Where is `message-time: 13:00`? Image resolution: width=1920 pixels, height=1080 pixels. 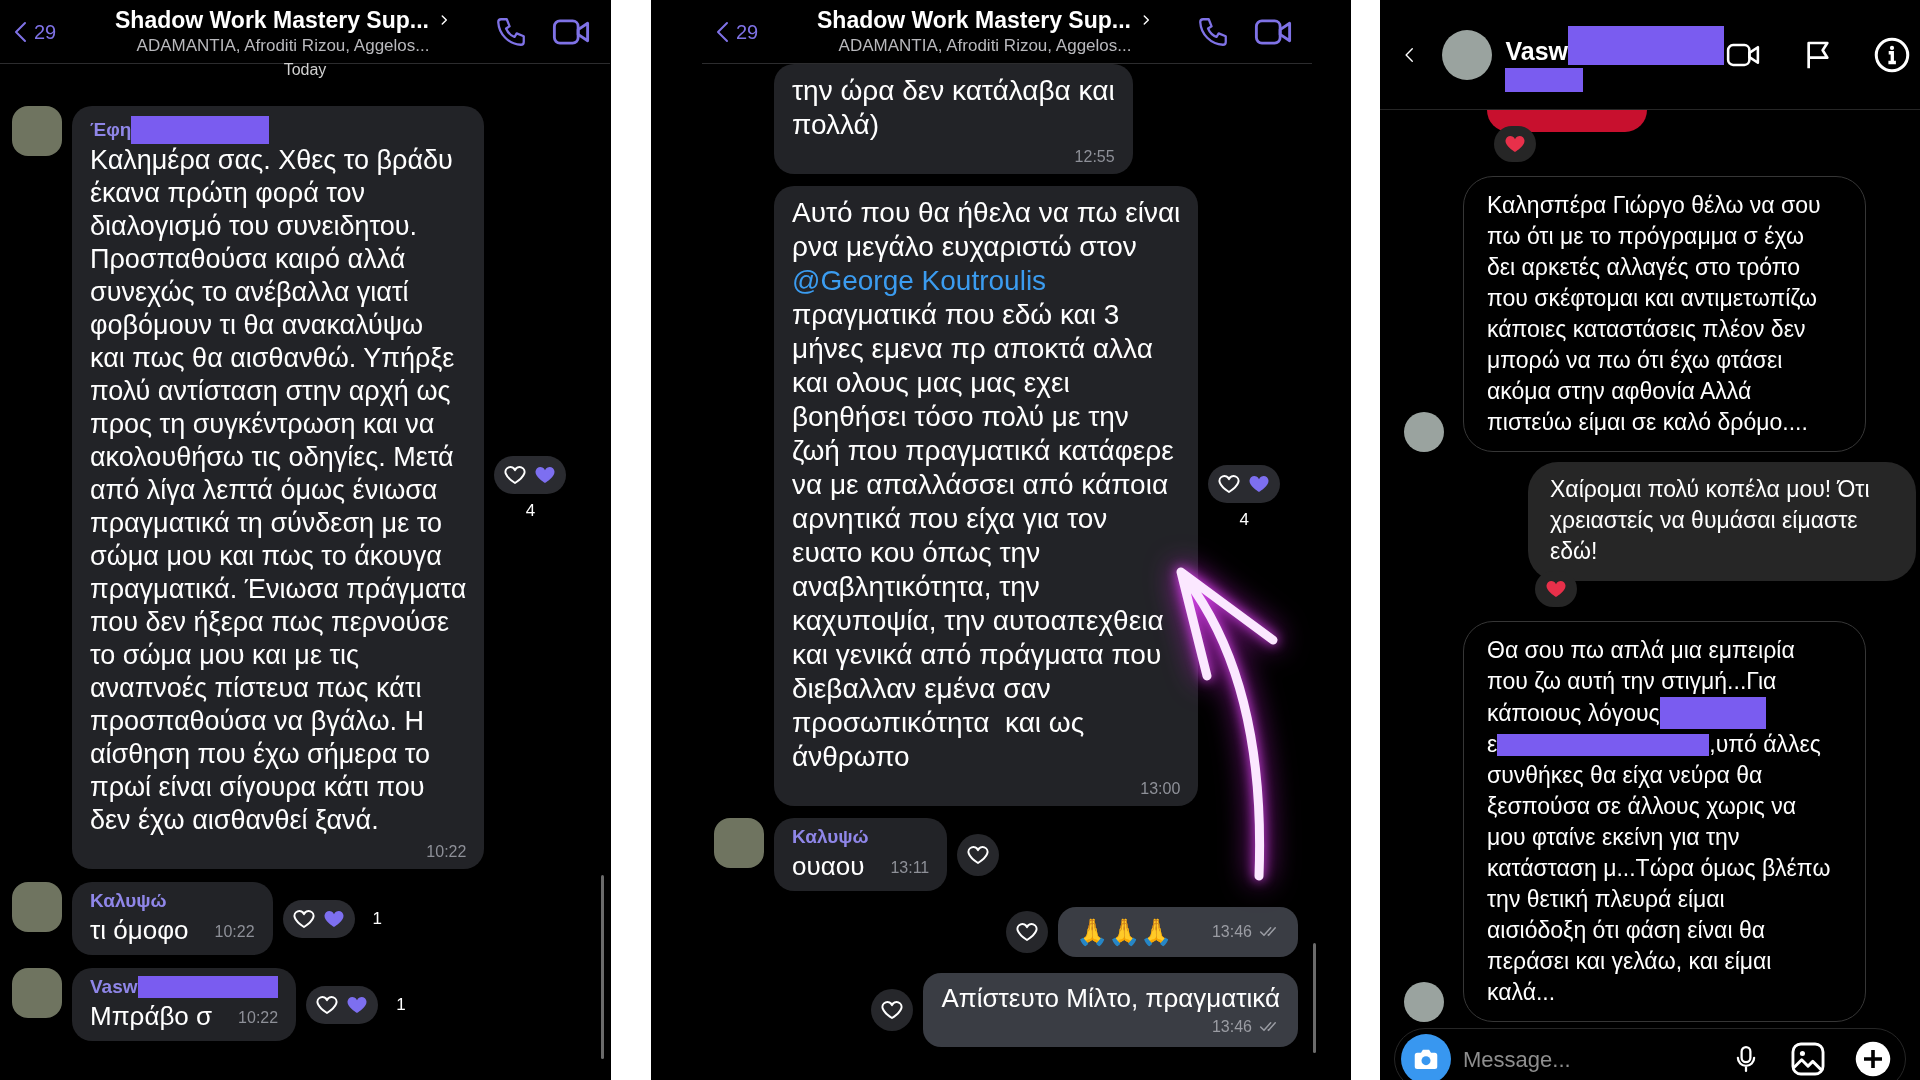
message-time: 13:00 is located at coordinates (1160, 789).